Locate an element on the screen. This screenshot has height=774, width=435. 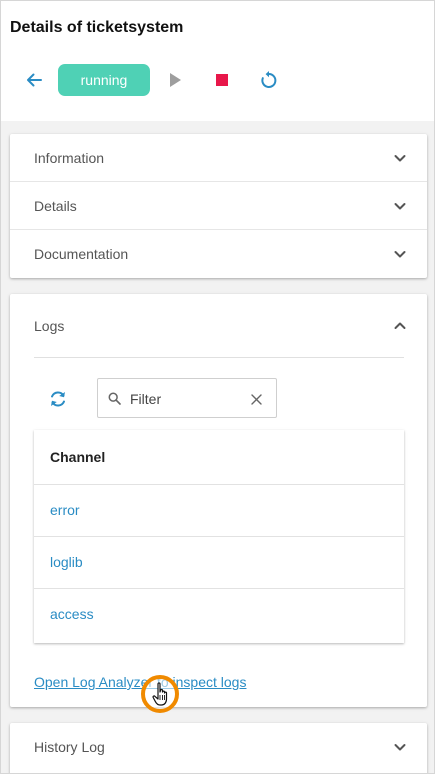
filter-field is located at coordinates (187, 398).